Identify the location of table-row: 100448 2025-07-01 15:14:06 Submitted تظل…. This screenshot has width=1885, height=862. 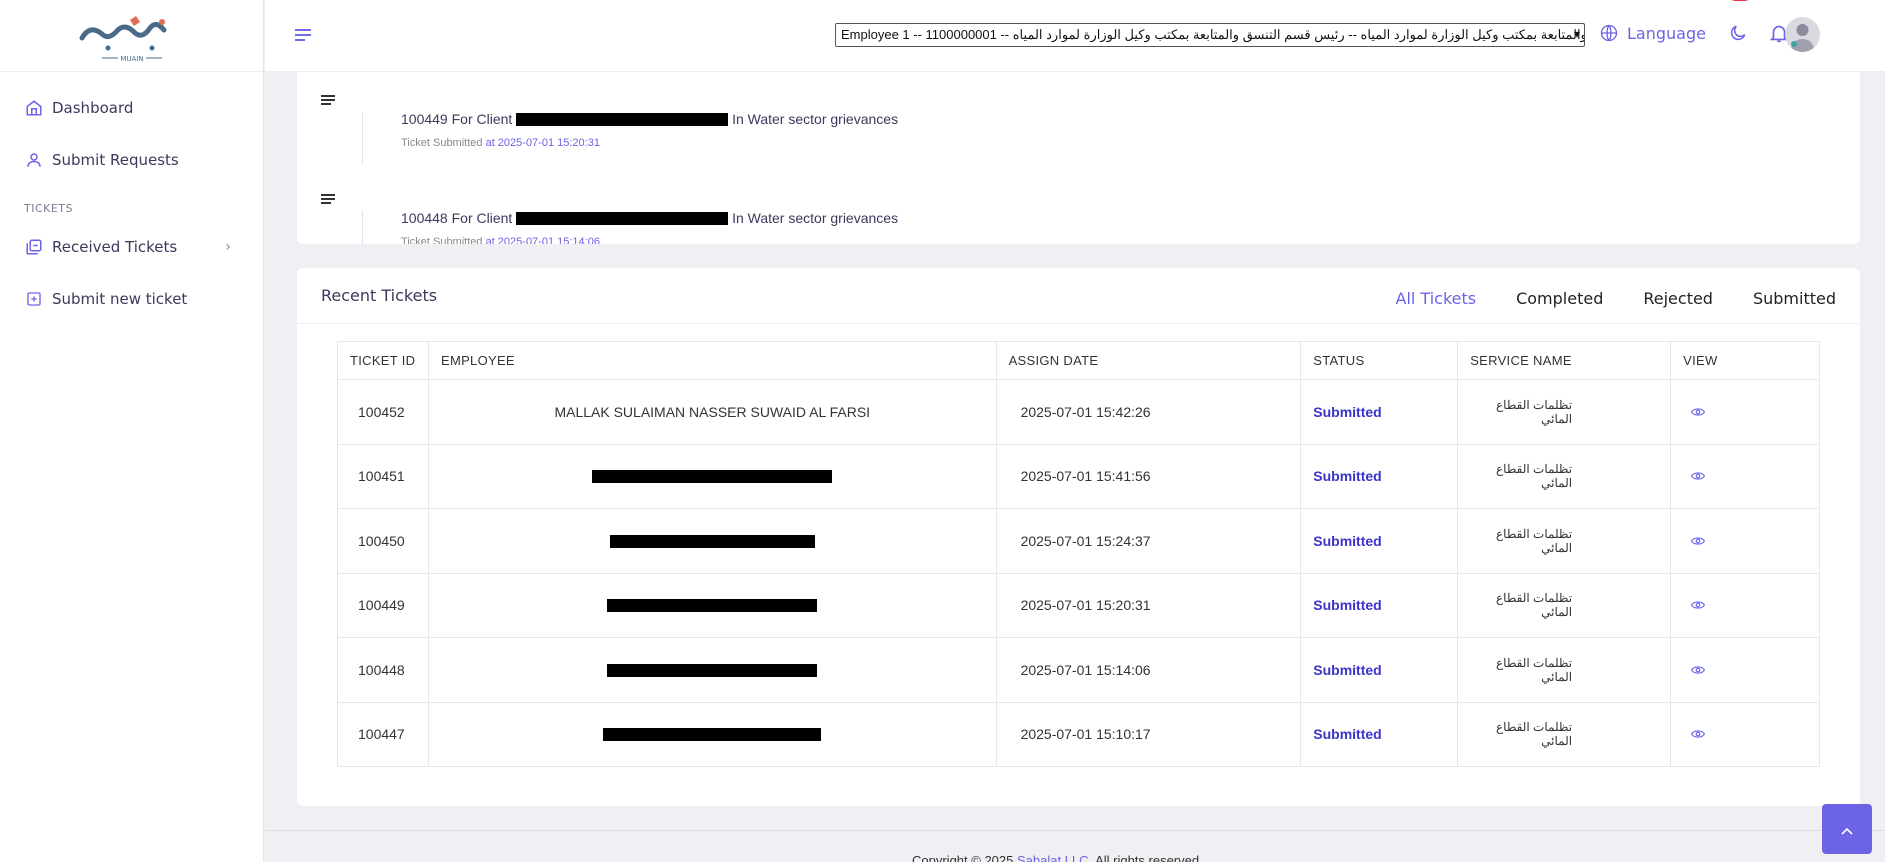
(1078, 670).